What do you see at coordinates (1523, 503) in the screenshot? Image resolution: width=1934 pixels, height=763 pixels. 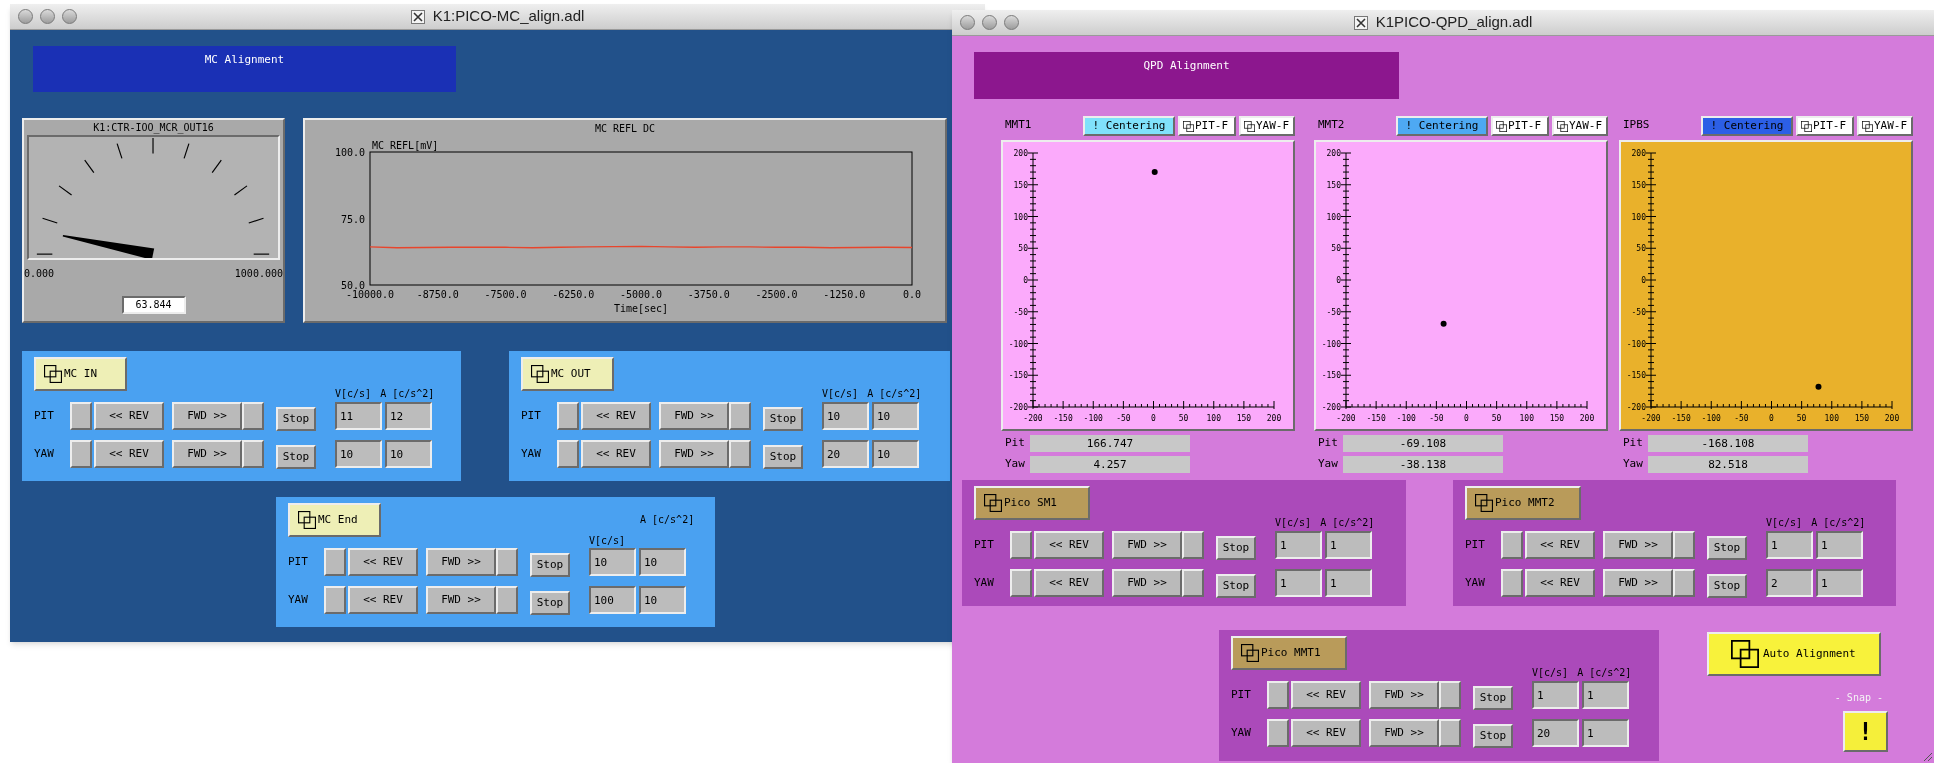 I see `related-display-button: Pico MMT2` at bounding box center [1523, 503].